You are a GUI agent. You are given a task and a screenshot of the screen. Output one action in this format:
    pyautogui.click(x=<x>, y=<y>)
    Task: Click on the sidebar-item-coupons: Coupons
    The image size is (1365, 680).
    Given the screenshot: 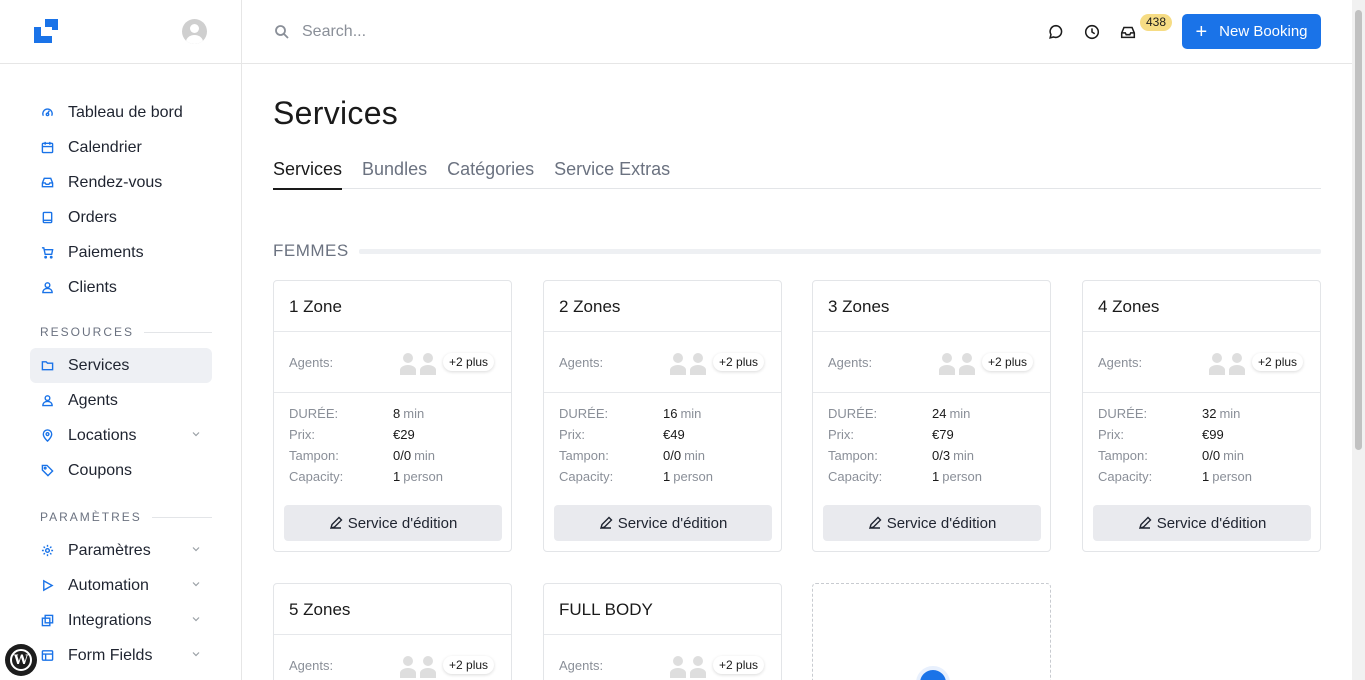 What is the action you would take?
    pyautogui.click(x=121, y=470)
    